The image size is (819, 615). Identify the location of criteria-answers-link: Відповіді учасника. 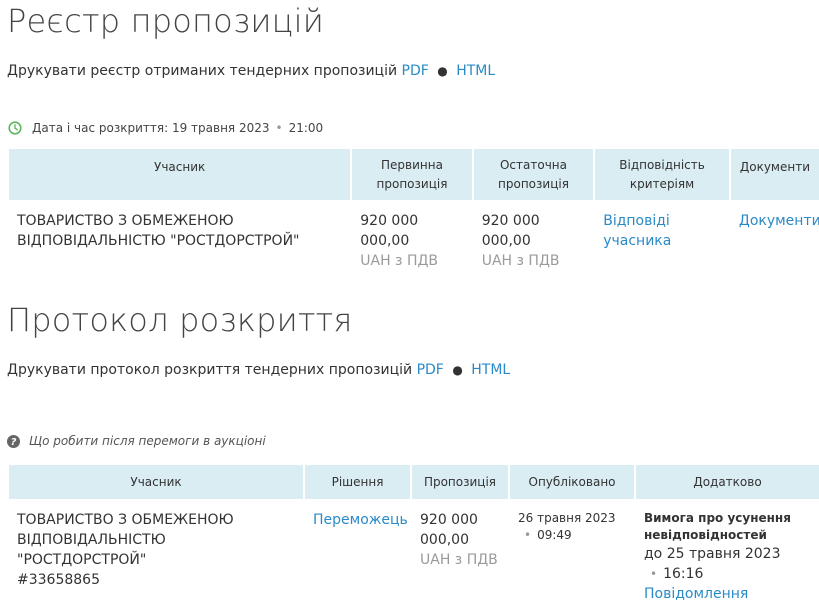
(637, 231).